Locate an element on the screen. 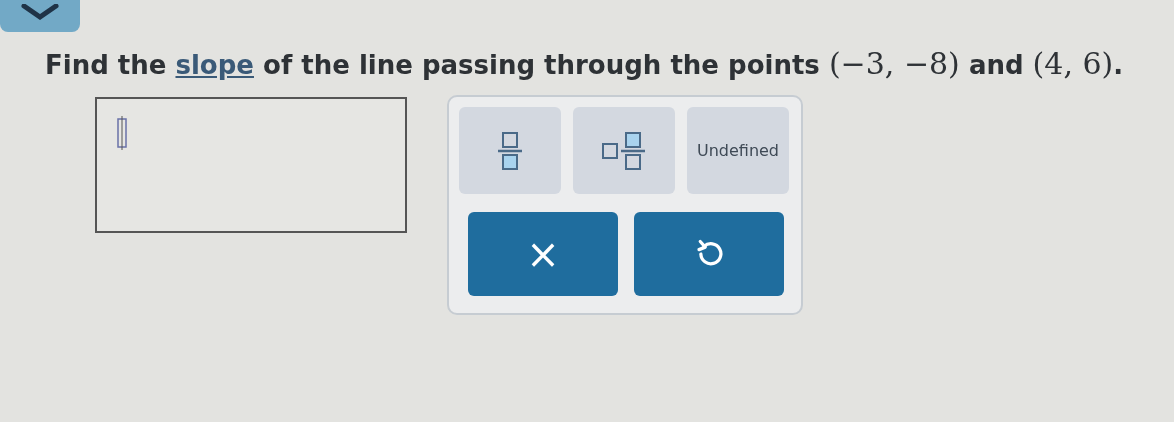  undo-button is located at coordinates (709, 254).